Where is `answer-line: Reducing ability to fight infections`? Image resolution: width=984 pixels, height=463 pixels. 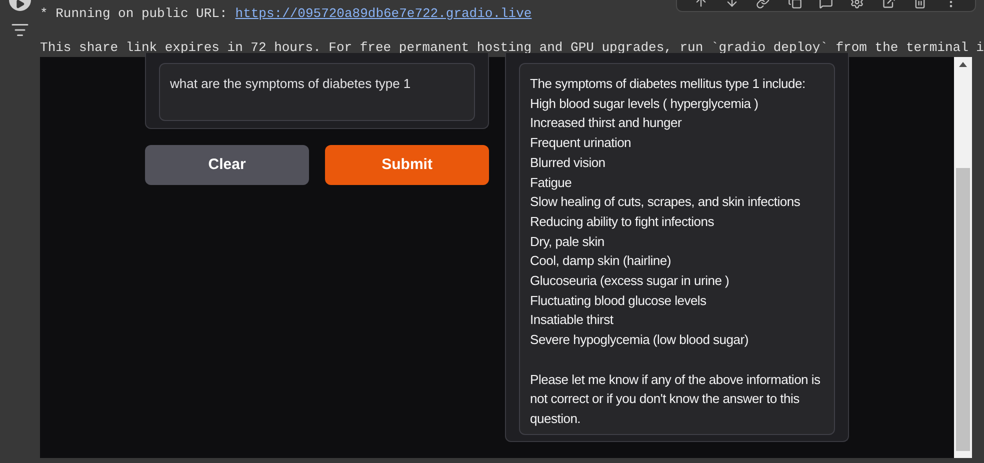 answer-line: Reducing ability to fight infections is located at coordinates (622, 221).